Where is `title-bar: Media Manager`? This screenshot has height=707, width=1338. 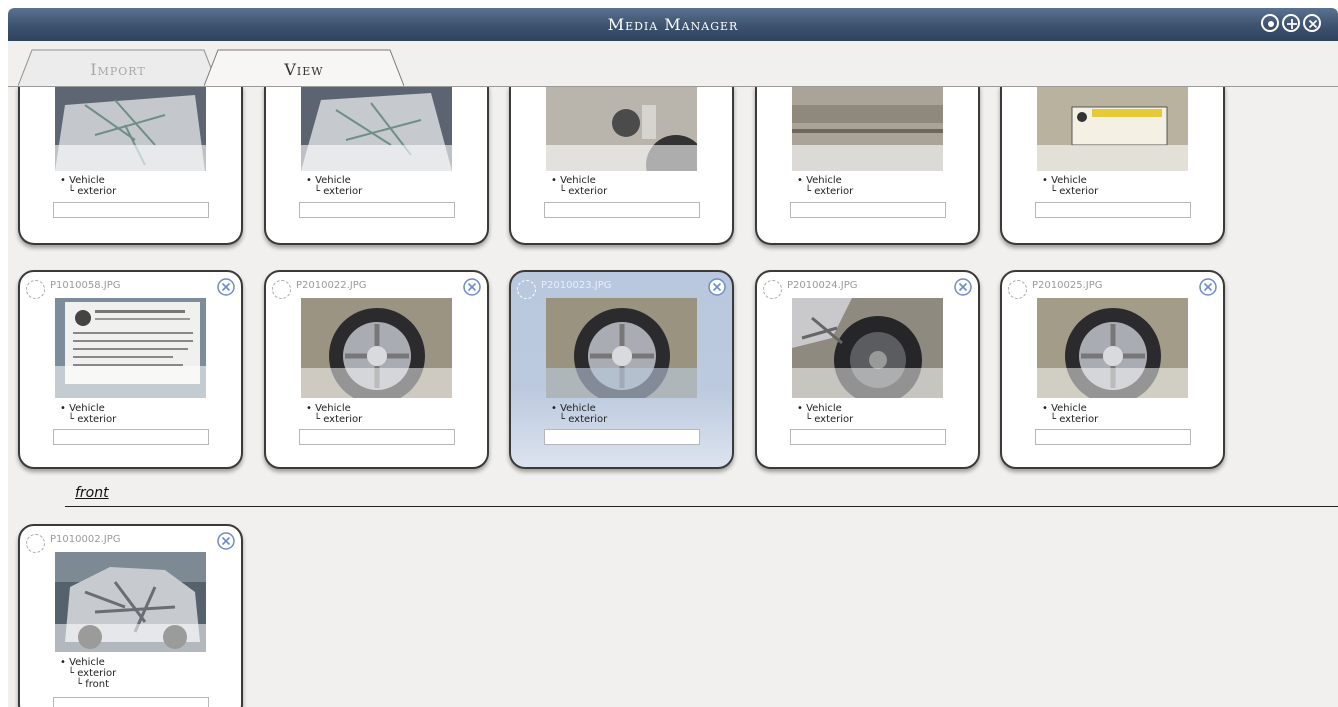
title-bar: Media Manager is located at coordinates (673, 24).